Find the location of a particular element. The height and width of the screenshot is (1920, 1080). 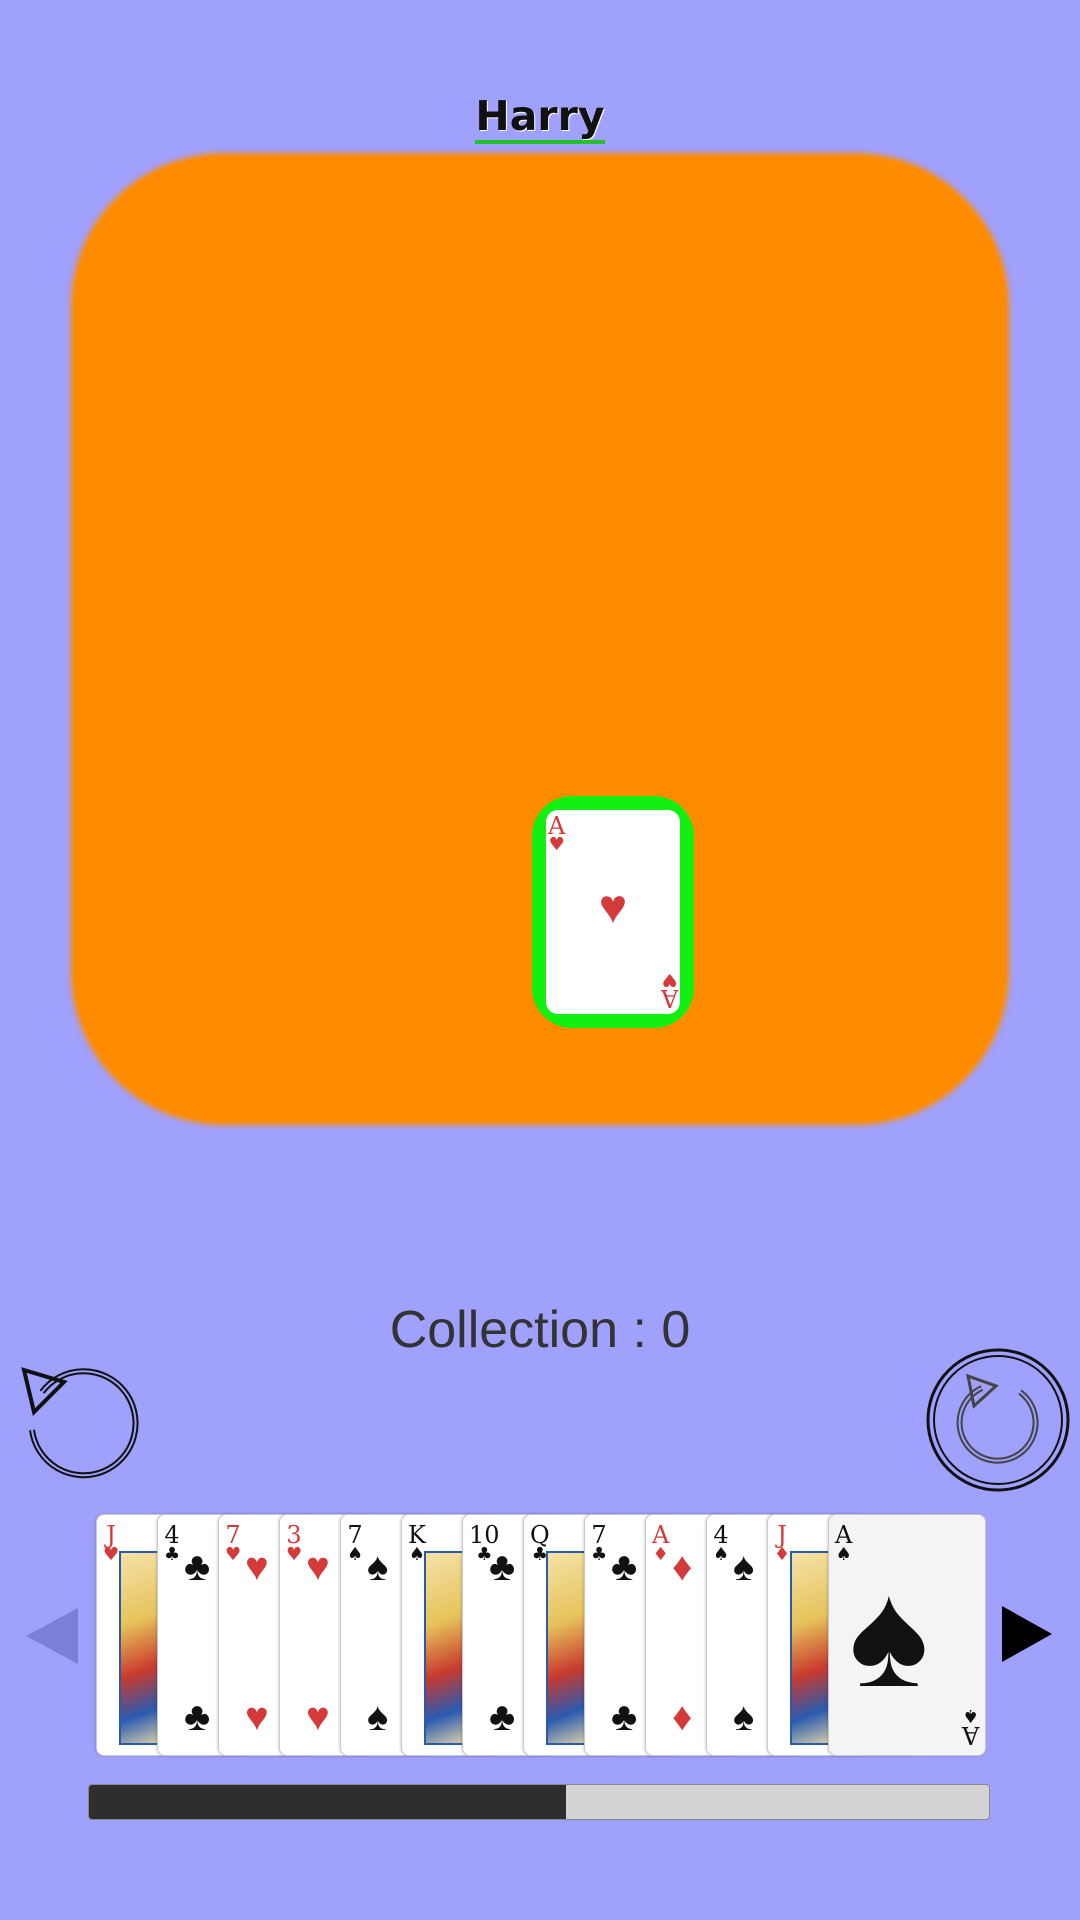

player-name-label: Harry is located at coordinates (540, 118).